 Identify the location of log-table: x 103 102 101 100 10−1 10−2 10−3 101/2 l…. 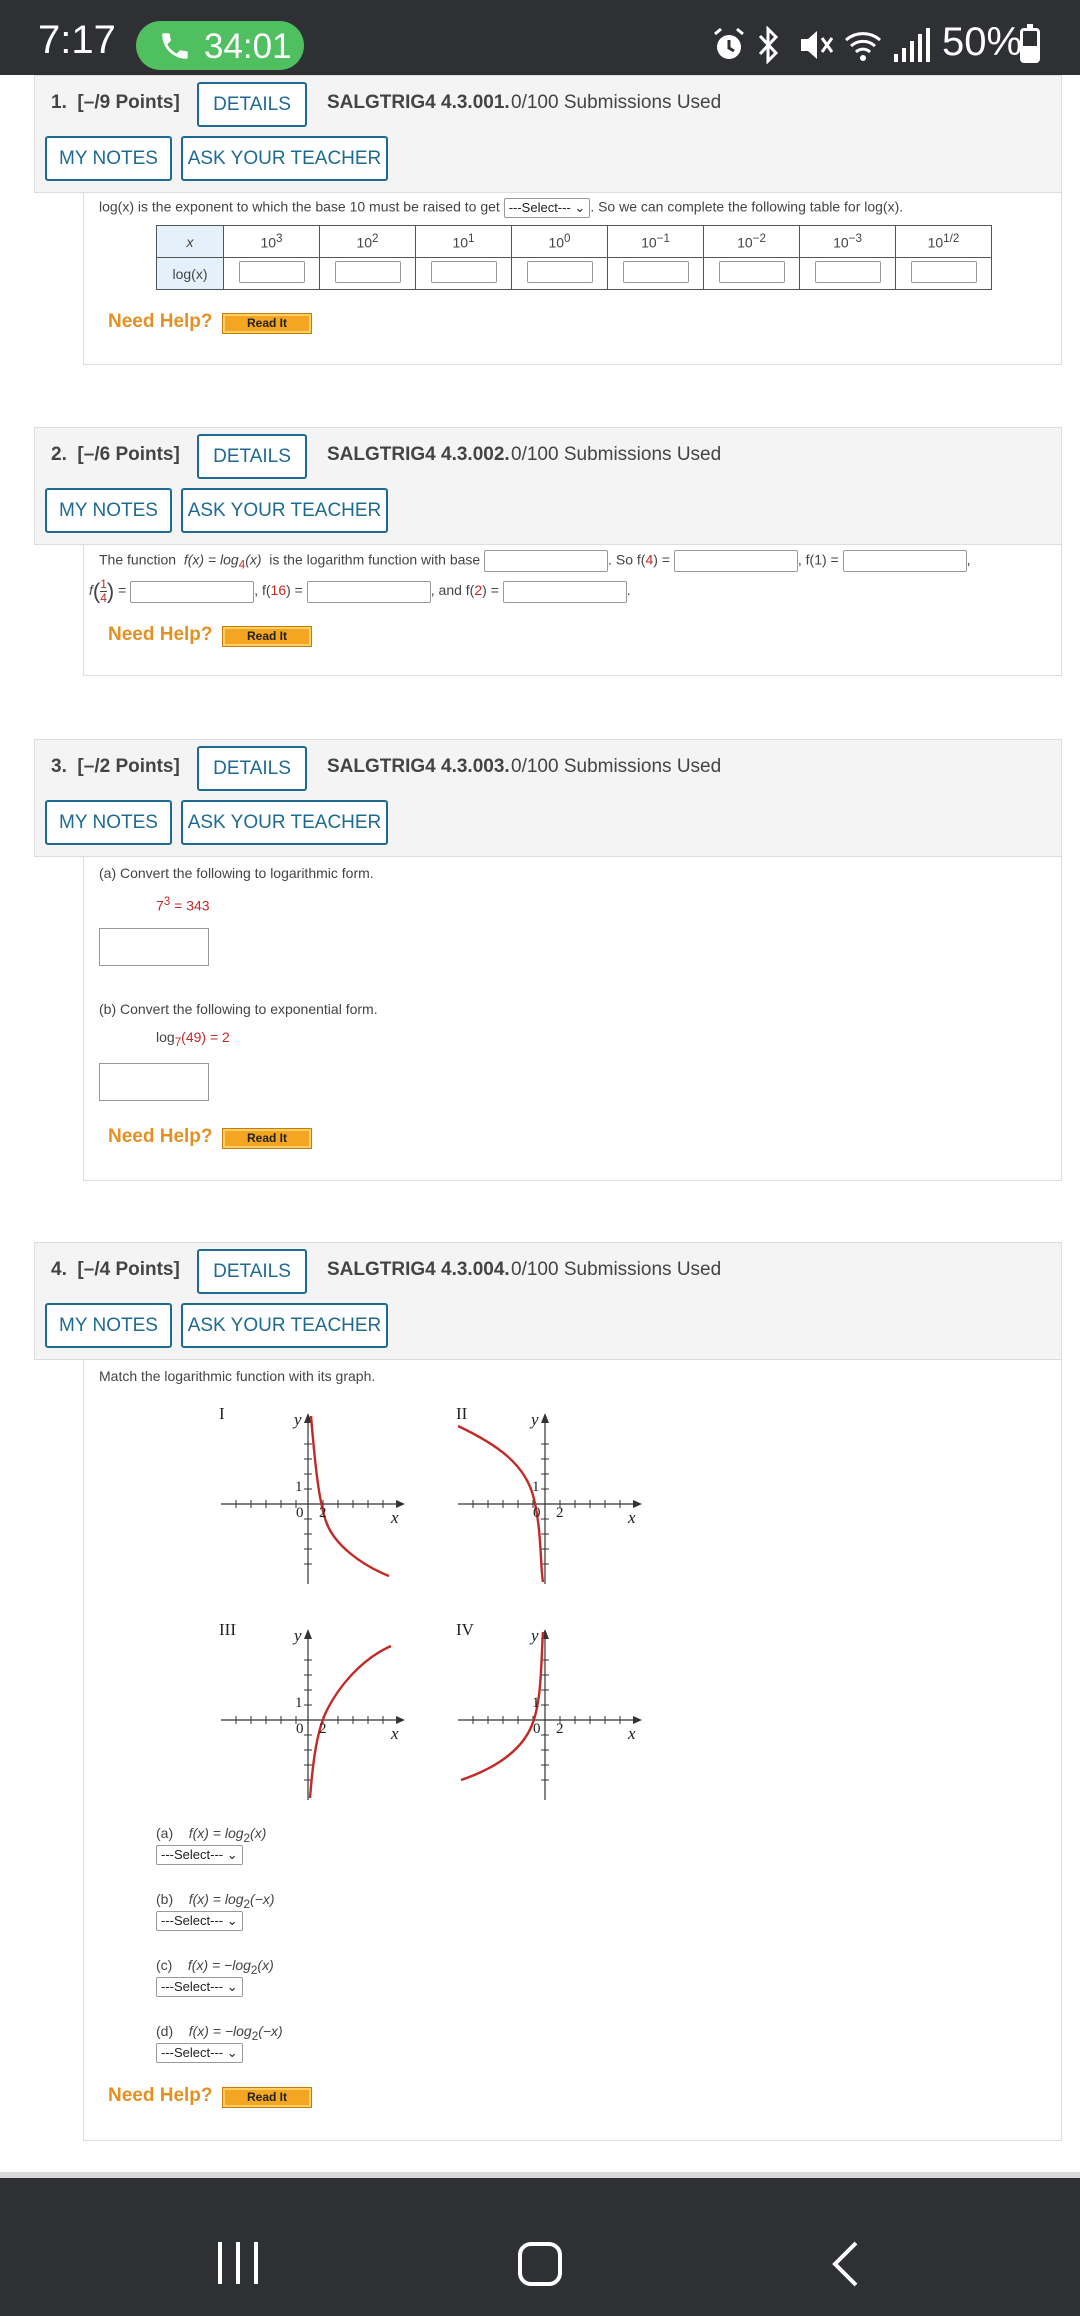
(574, 257).